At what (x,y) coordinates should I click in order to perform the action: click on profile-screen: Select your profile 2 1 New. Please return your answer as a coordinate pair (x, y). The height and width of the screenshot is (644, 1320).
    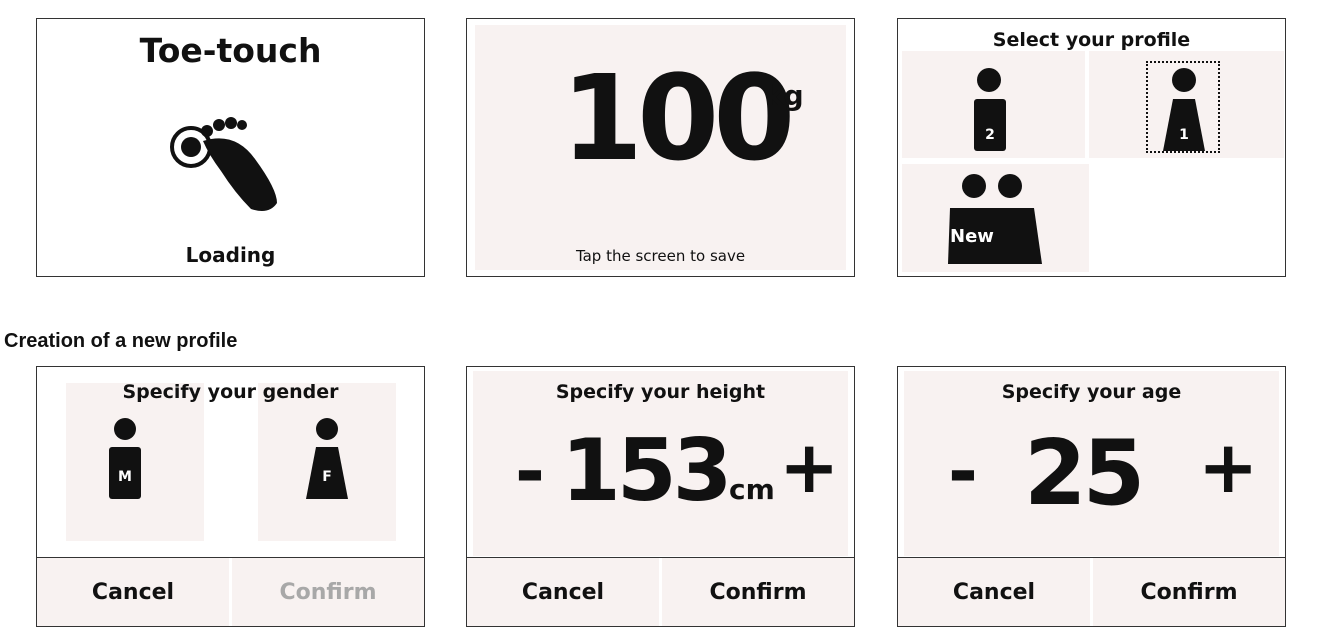
    Looking at the image, I should click on (1091, 147).